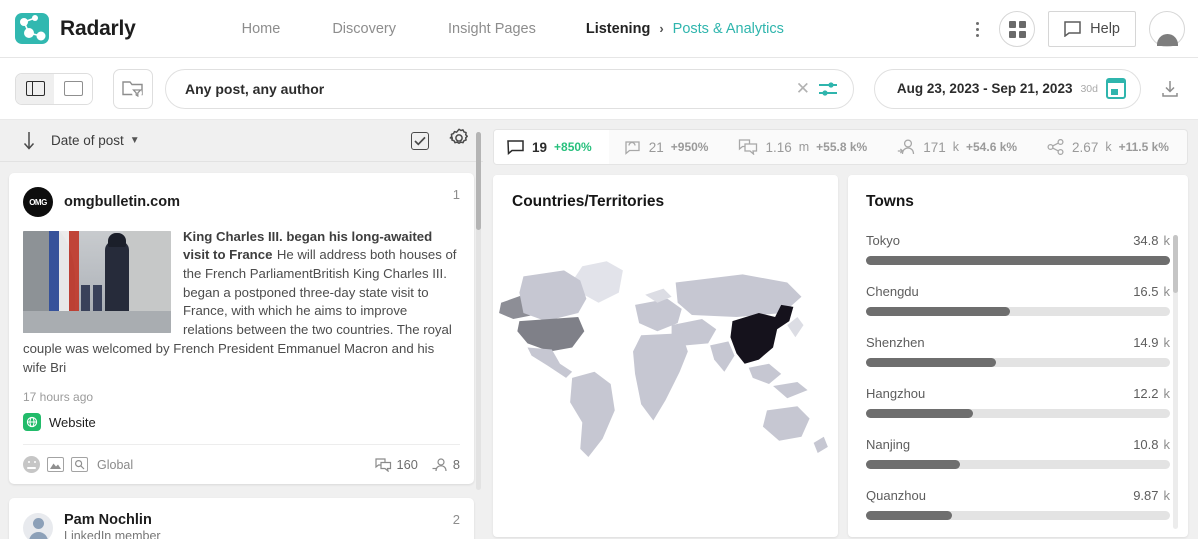 The height and width of the screenshot is (539, 1198). I want to click on kpi-impressions-value: 1.16, so click(778, 147).